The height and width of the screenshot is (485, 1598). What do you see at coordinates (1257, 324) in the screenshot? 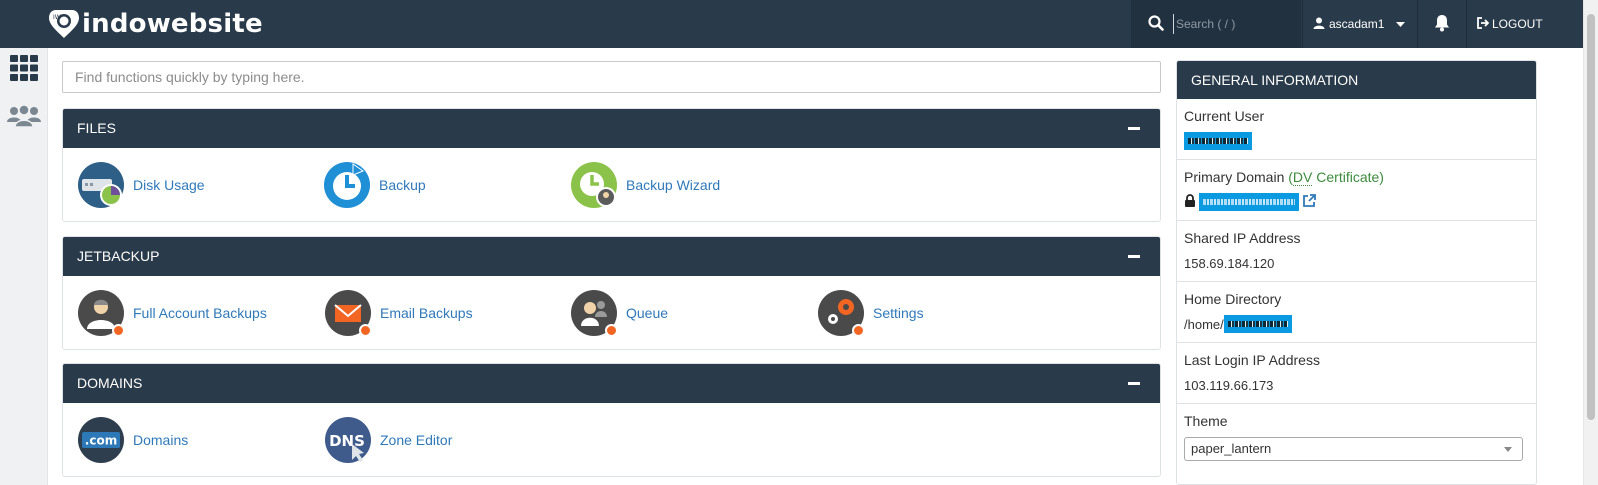
I see `redacted-home-username` at bounding box center [1257, 324].